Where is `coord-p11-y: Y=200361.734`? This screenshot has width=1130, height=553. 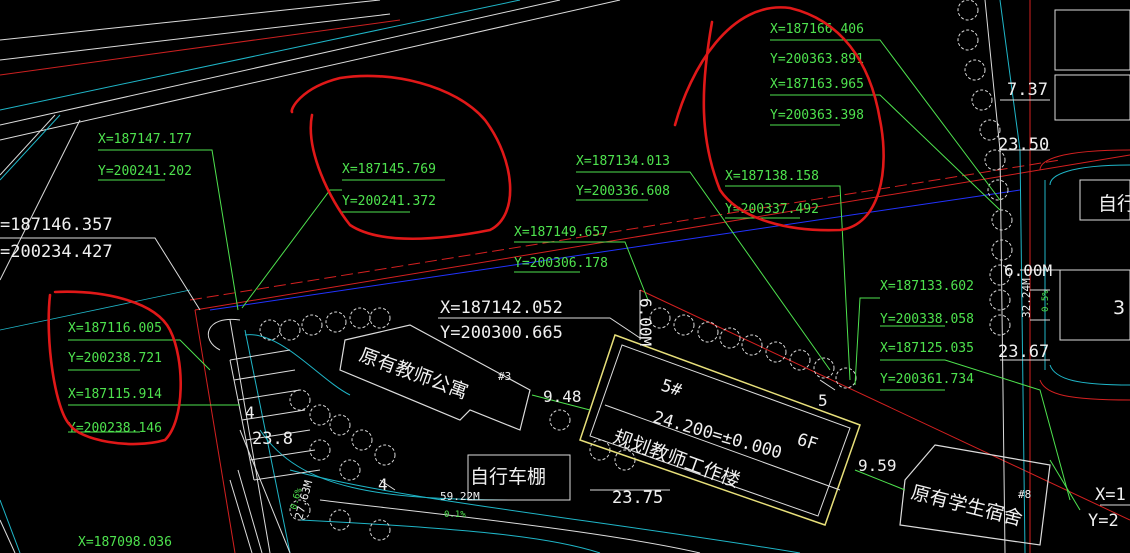
coord-p11-y: Y=200361.734 is located at coordinates (927, 379).